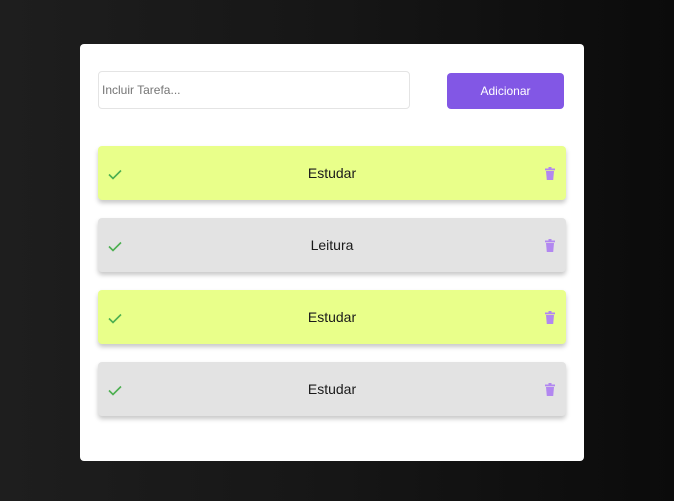 The width and height of the screenshot is (674, 501). I want to click on task-item: Leitura, so click(332, 245).